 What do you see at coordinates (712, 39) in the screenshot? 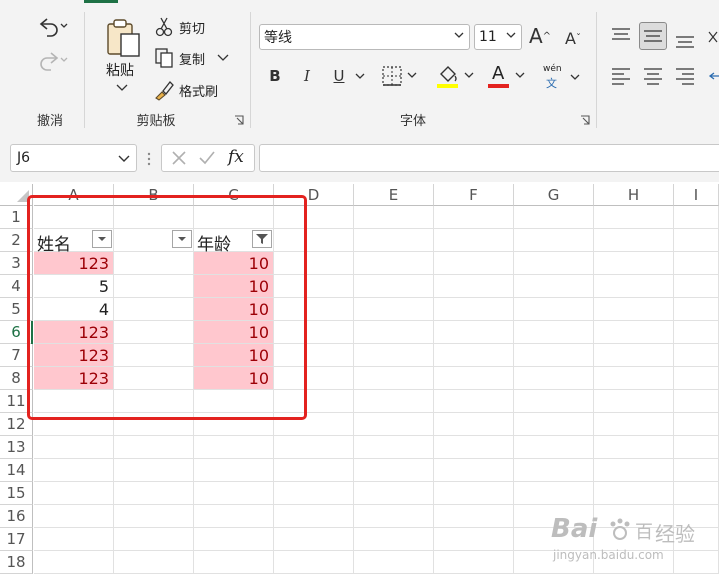
I see `orientation-button` at bounding box center [712, 39].